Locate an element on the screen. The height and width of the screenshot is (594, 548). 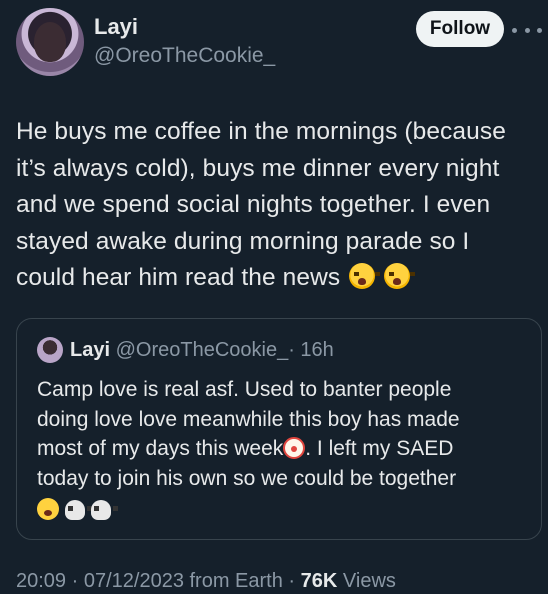
more-options-icon is located at coordinates (527, 30).